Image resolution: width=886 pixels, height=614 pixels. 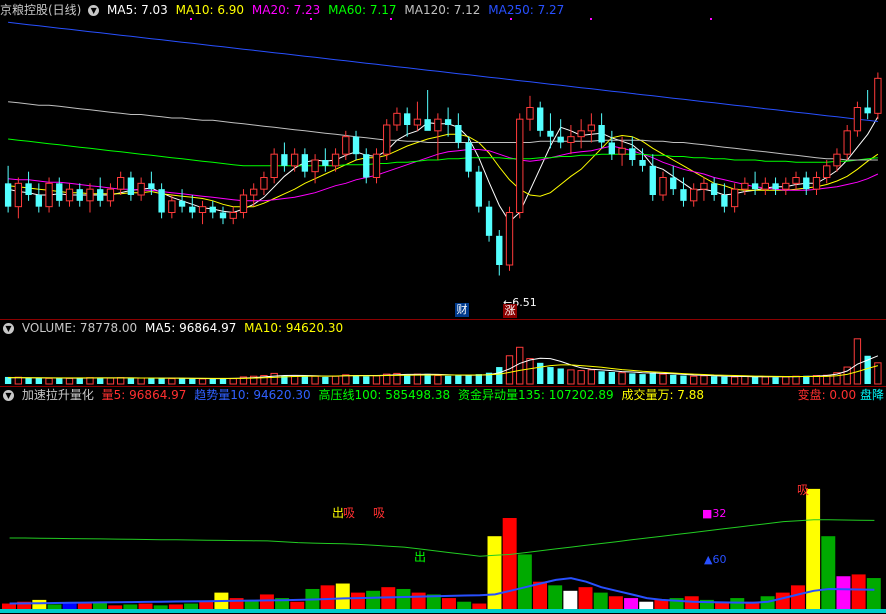 What do you see at coordinates (719, 513) in the screenshot?
I see `marker-32-value: 32` at bounding box center [719, 513].